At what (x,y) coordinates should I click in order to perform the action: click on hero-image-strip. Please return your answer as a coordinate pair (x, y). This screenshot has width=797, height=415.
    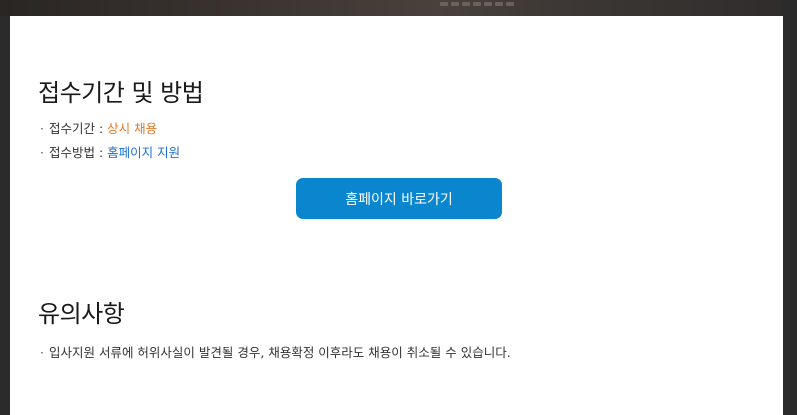
    Looking at the image, I should click on (398, 8).